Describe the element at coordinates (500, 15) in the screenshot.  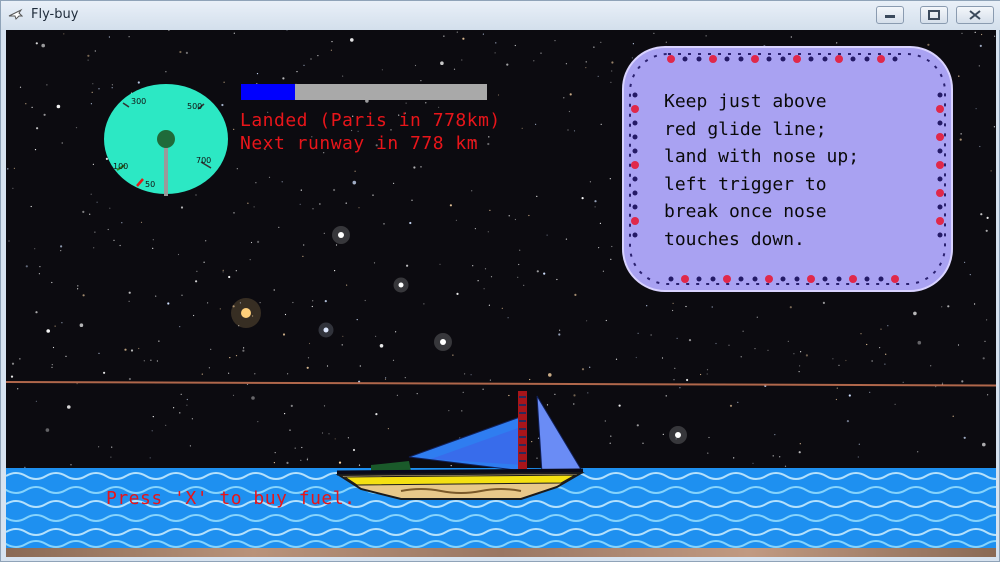
I see `title-bar: Fly-buy` at that location.